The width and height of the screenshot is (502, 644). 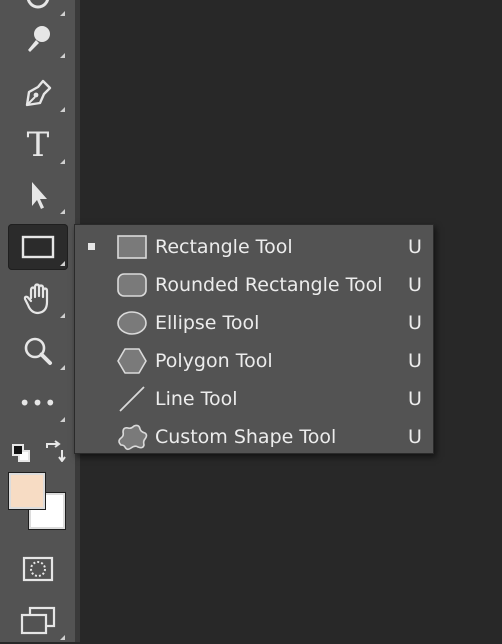 I want to click on menu-item-ellipse-tool: Ellipse Tool U, so click(x=254, y=323).